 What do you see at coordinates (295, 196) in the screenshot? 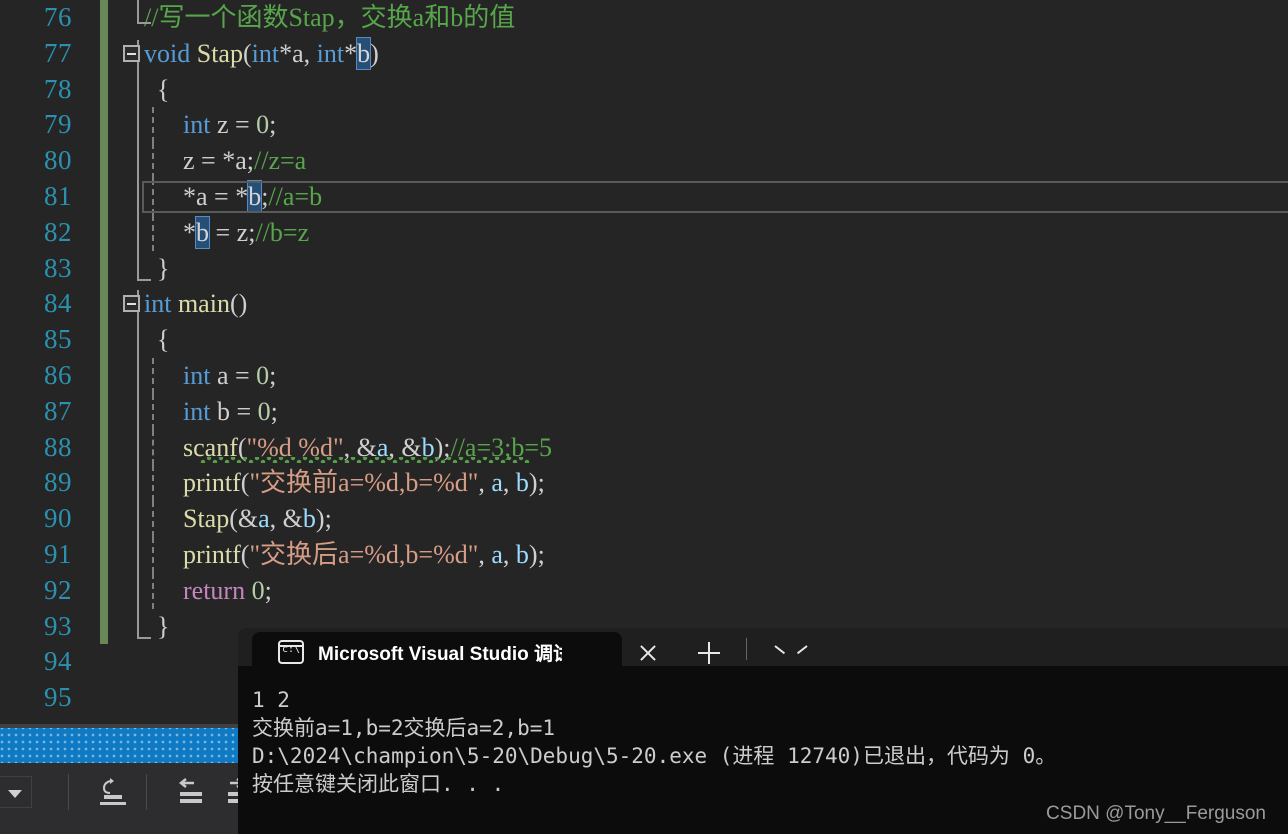
I see `code-token: //a=b` at bounding box center [295, 196].